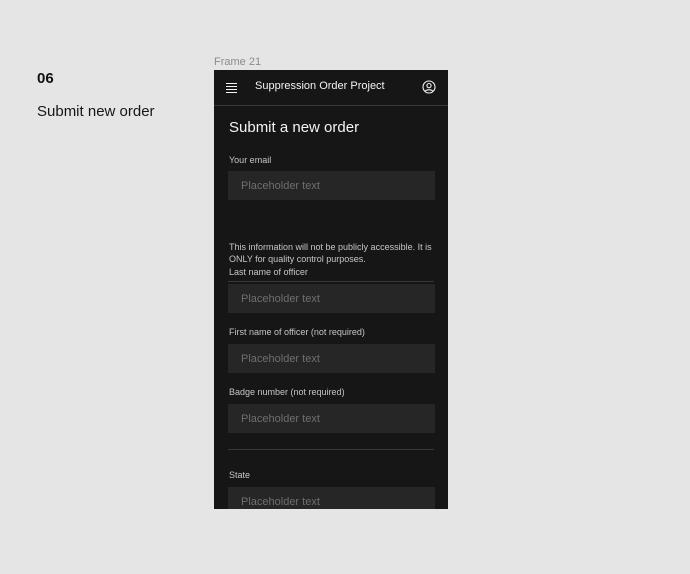 The width and height of the screenshot is (690, 574). Describe the element at coordinates (331, 298) in the screenshot. I see `last-name-field` at that location.